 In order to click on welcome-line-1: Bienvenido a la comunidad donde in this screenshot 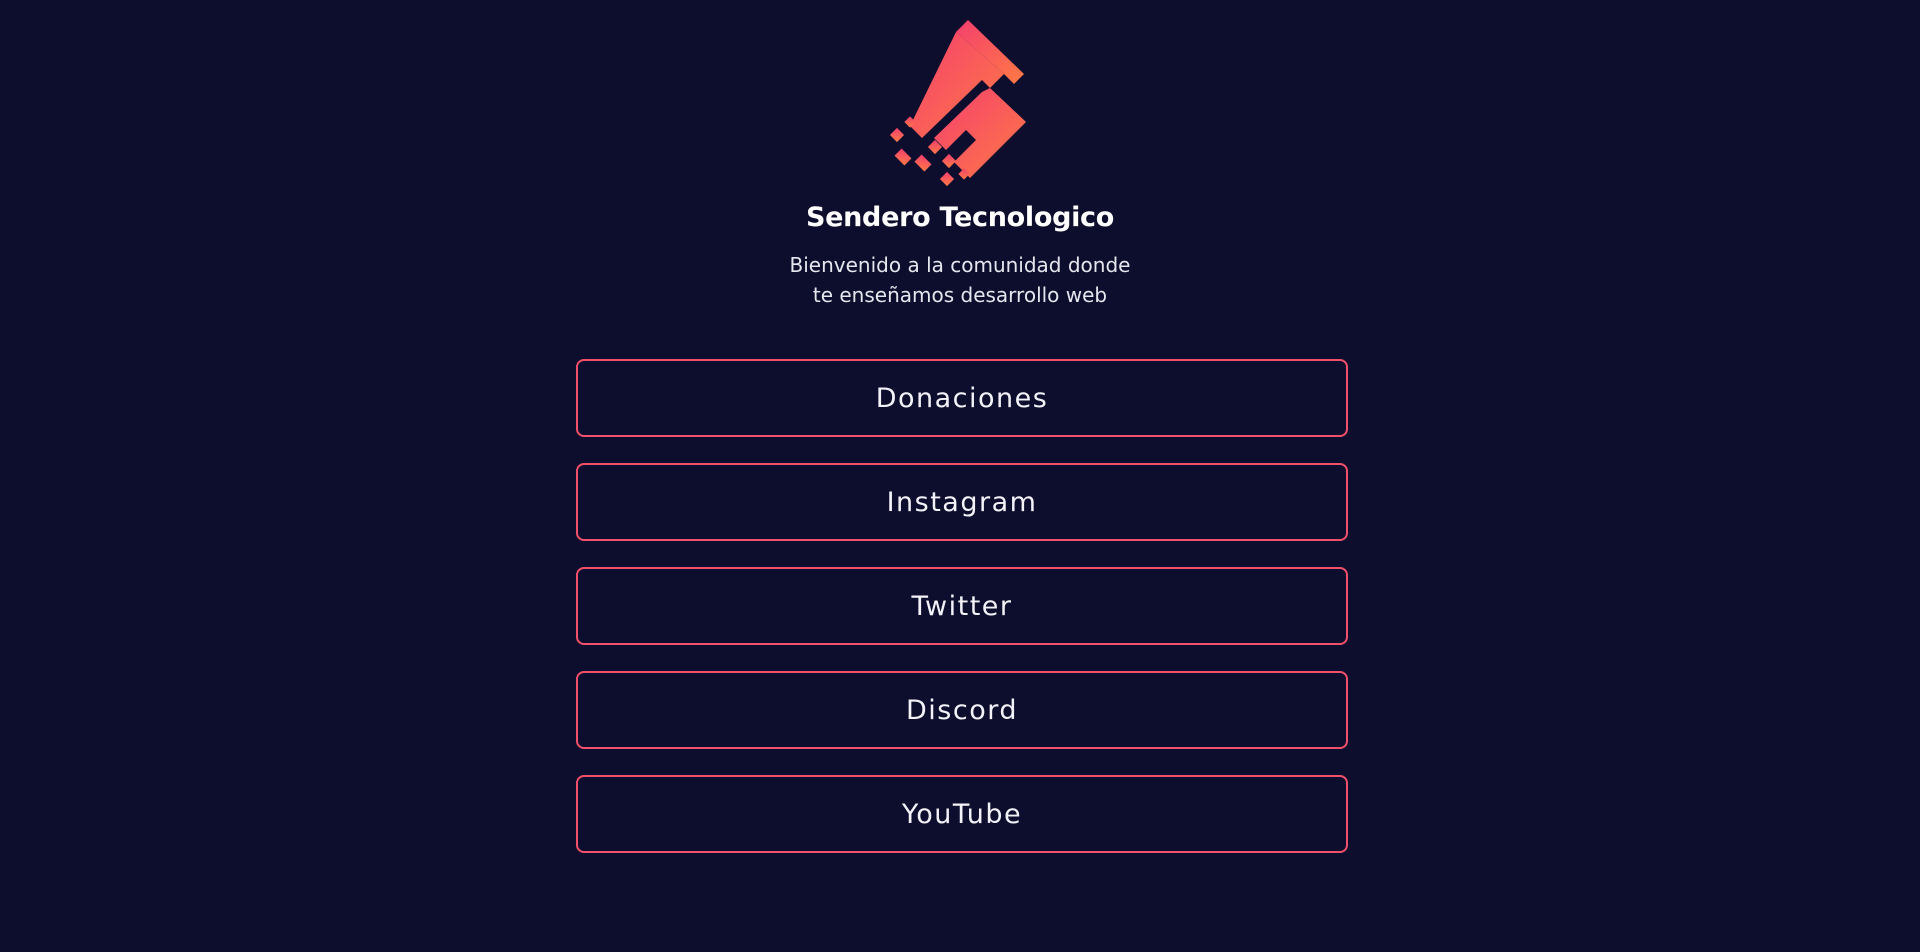, I will do `click(960, 265)`.